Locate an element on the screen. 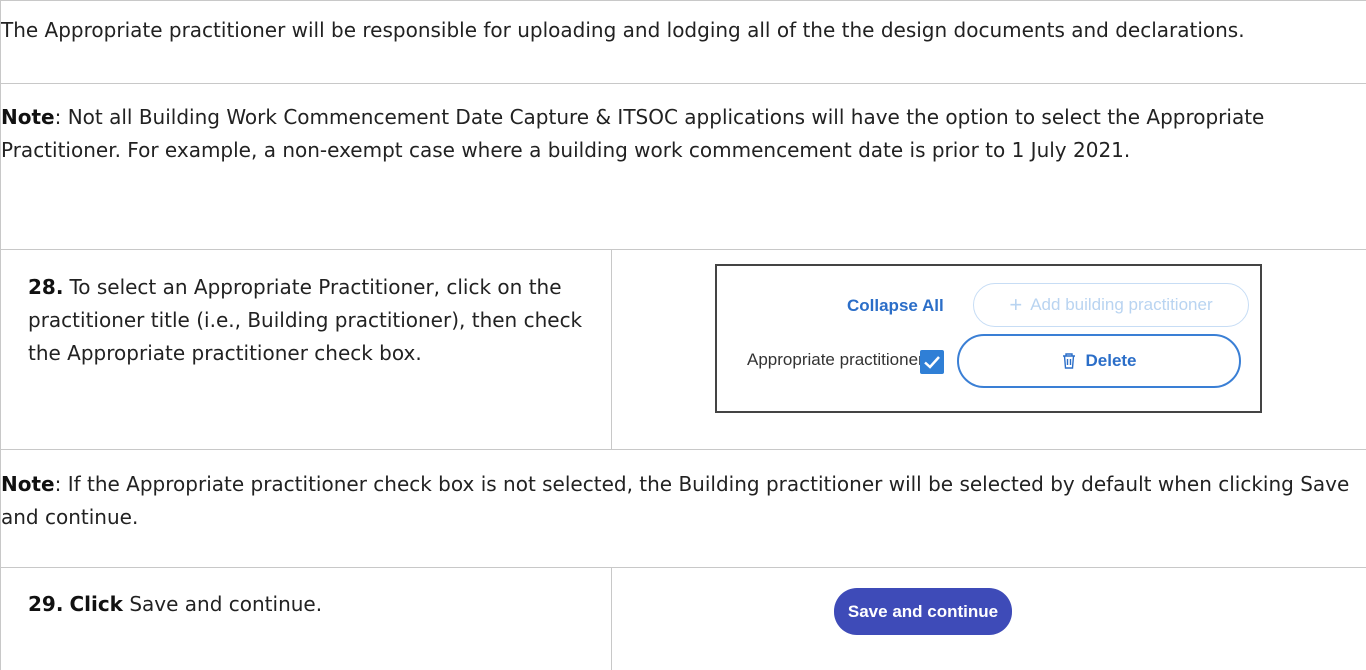 The width and height of the screenshot is (1366, 670). save-and-continue-button: Save and continue is located at coordinates (923, 611).